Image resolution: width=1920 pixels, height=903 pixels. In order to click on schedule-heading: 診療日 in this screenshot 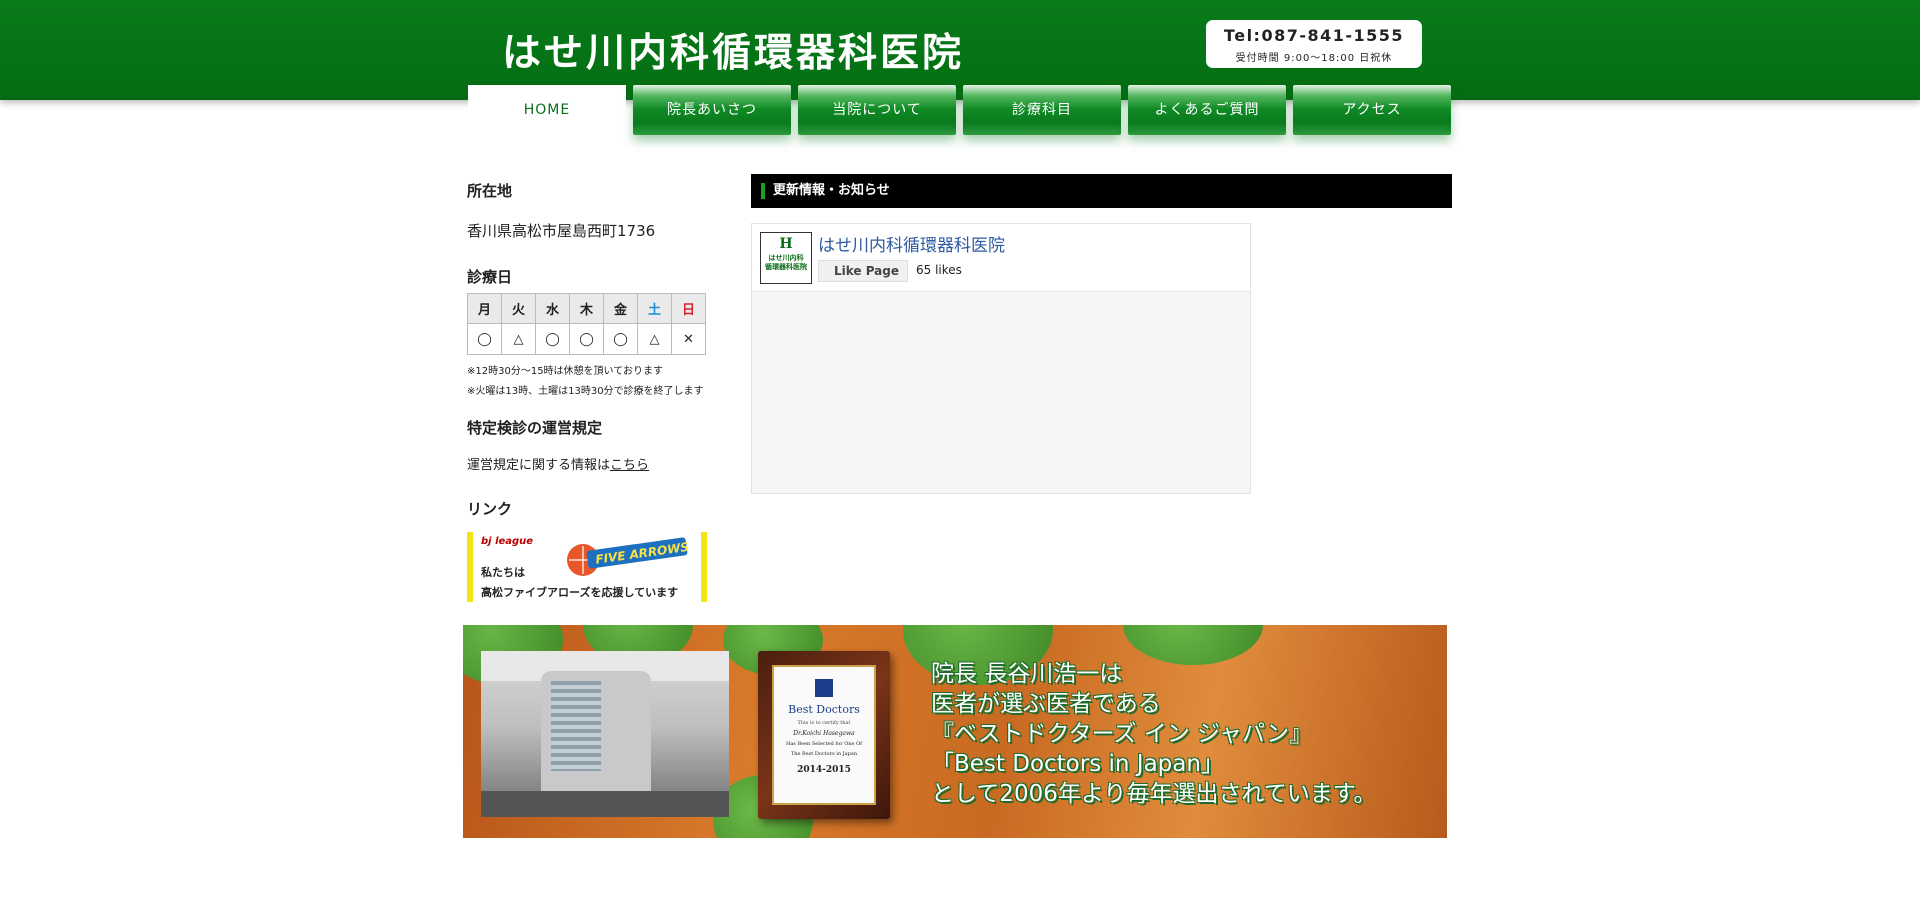, I will do `click(490, 277)`.